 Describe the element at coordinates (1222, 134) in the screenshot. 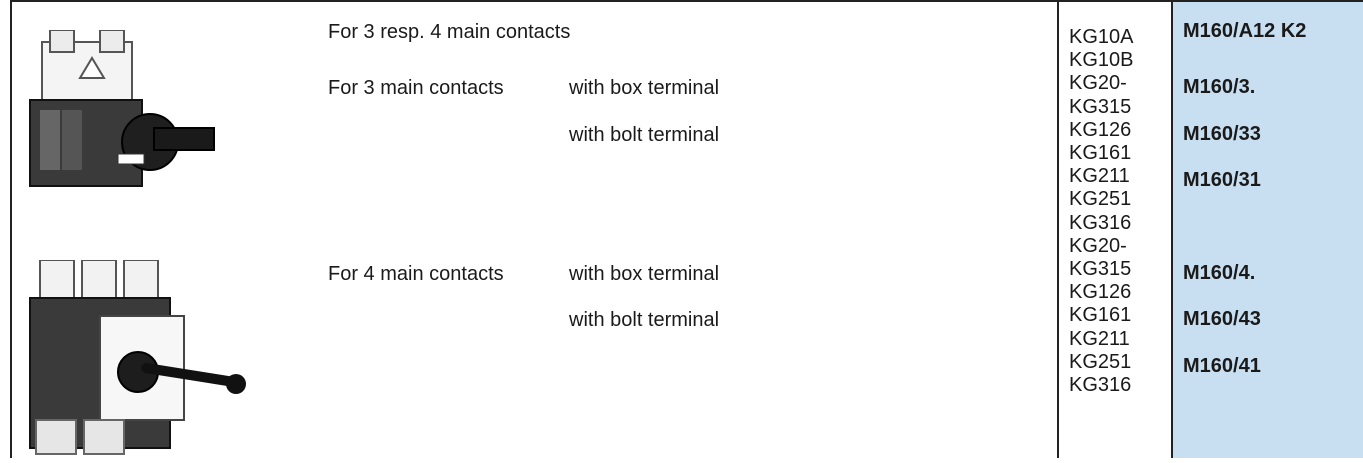

I see `order-number: M160/33` at that location.